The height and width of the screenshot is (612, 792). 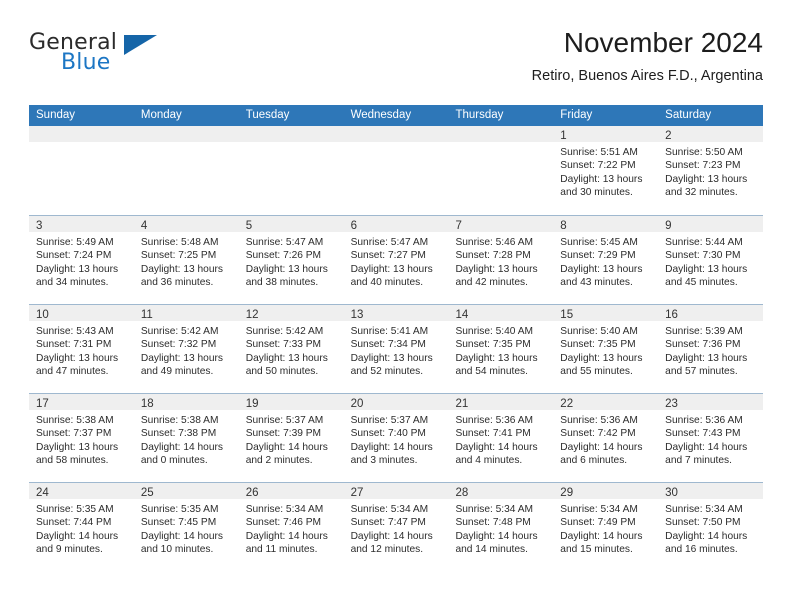 What do you see at coordinates (178, 523) in the screenshot?
I see `day-sunset-text: Sunset: 7:45 PM` at bounding box center [178, 523].